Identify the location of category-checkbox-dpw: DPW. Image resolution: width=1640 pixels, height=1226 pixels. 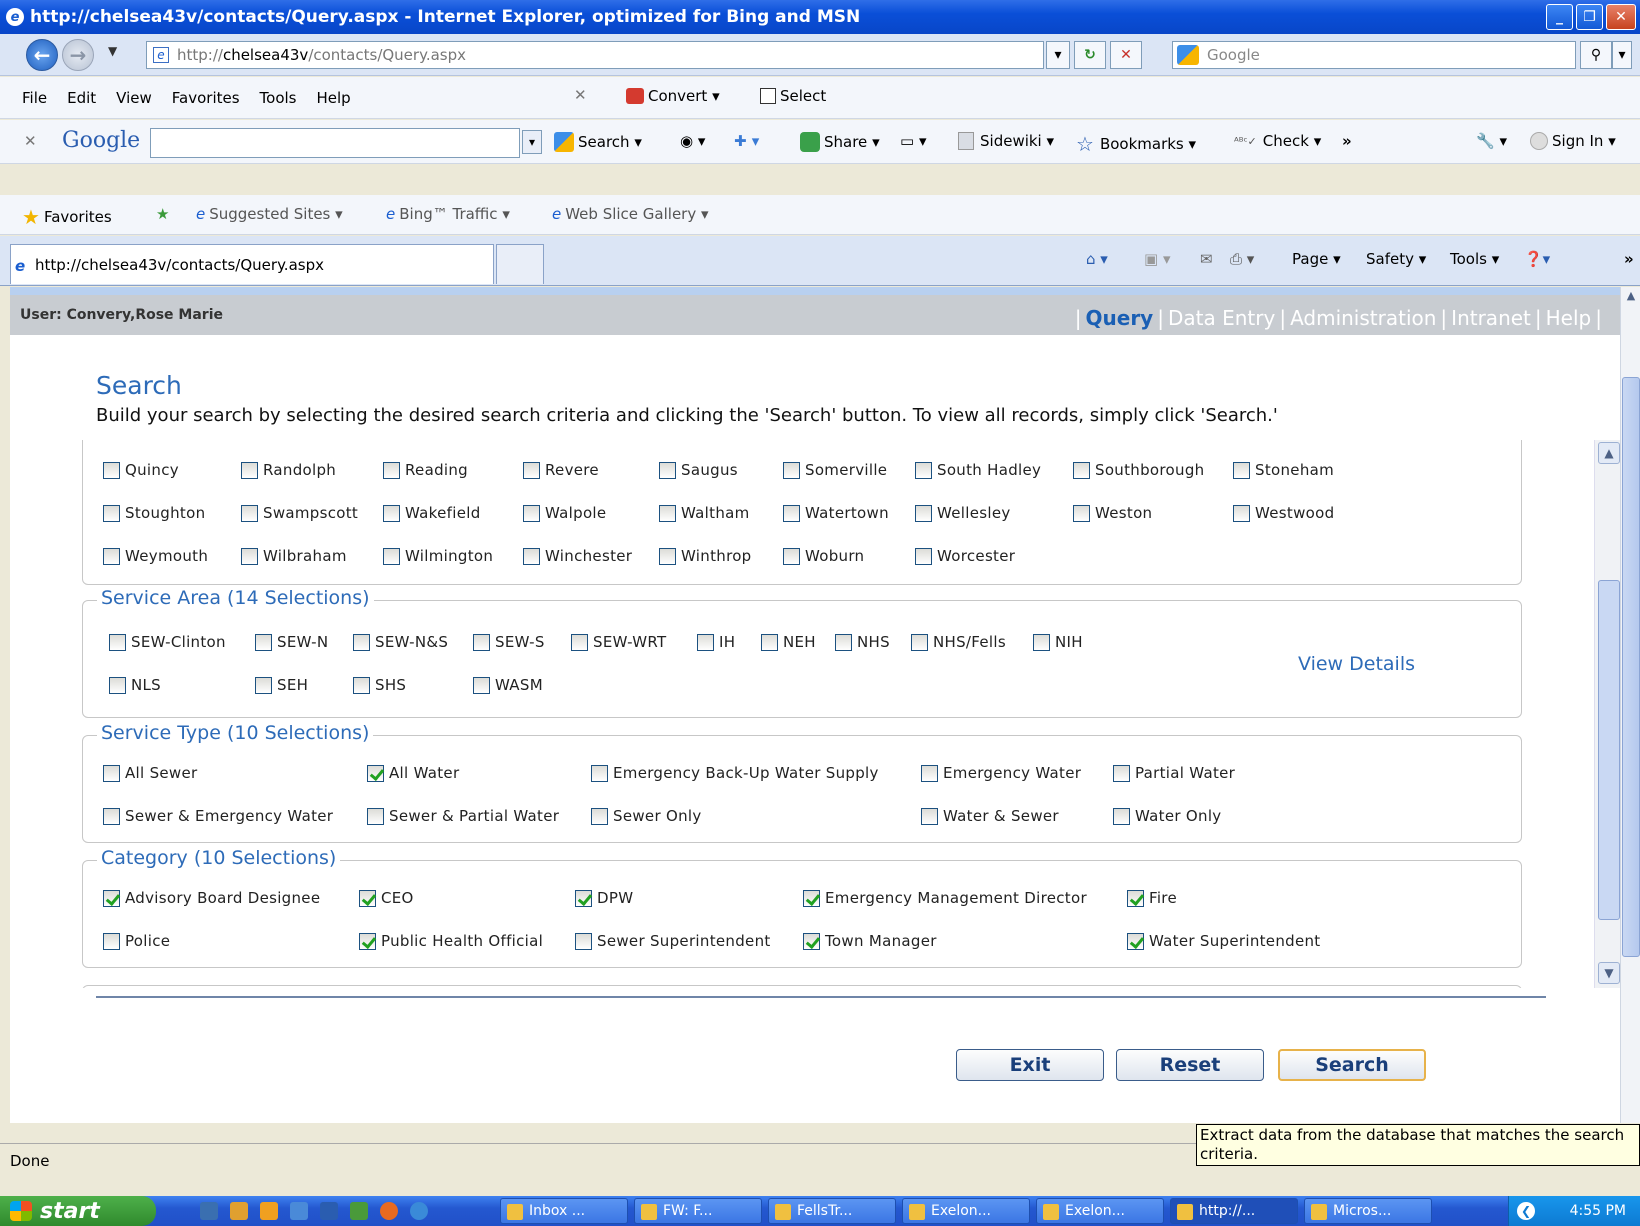
(604, 898).